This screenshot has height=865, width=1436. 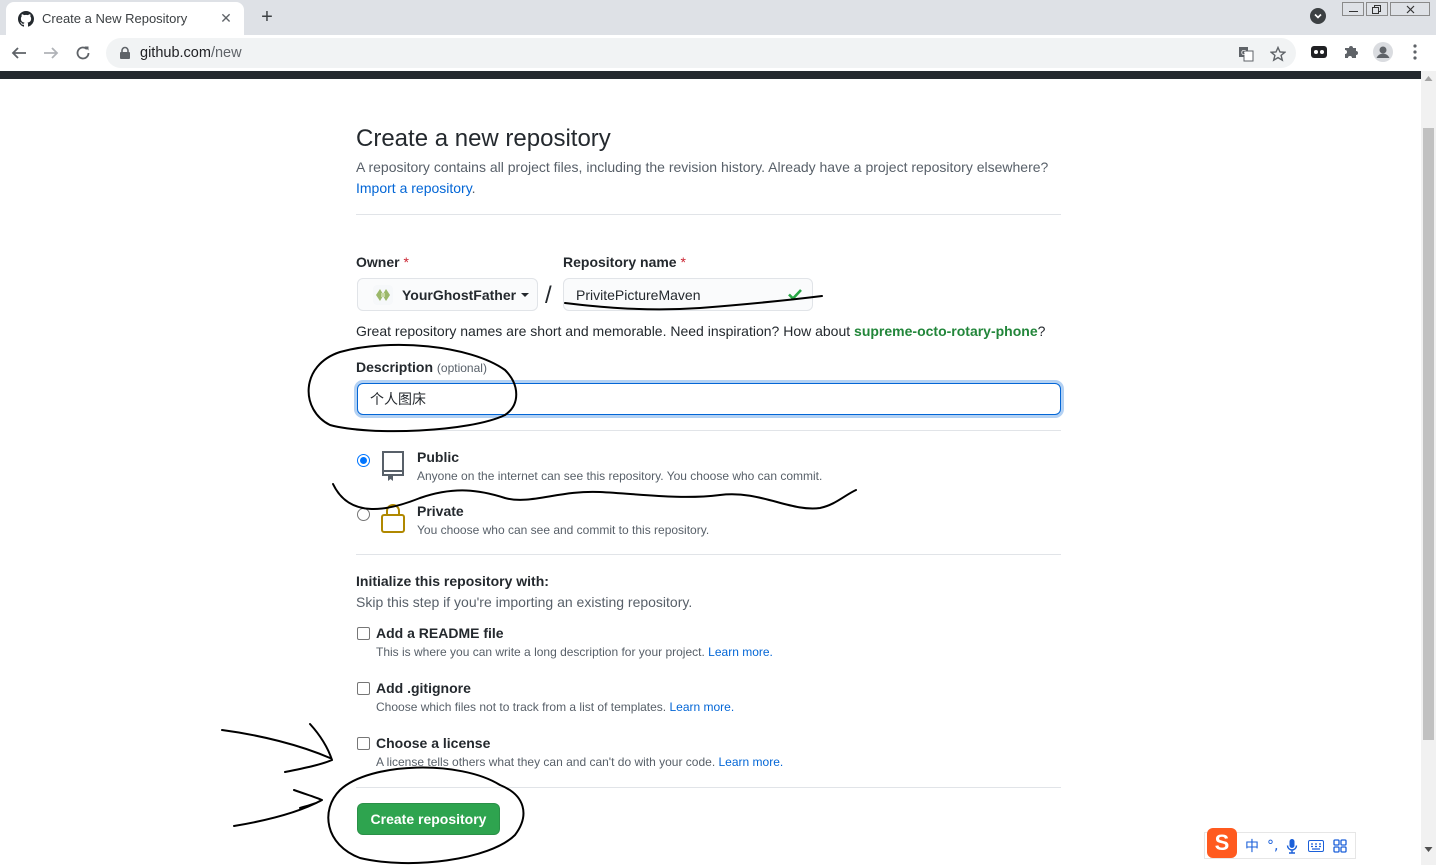 I want to click on repository-name-input, so click(x=688, y=294).